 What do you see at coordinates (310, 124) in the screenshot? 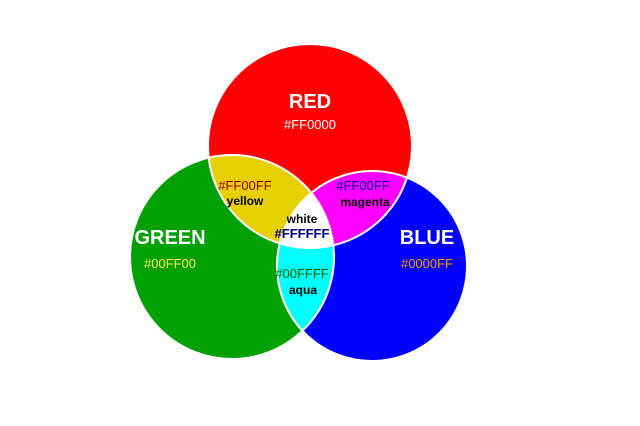
I see `red-hex: #FF0000` at bounding box center [310, 124].